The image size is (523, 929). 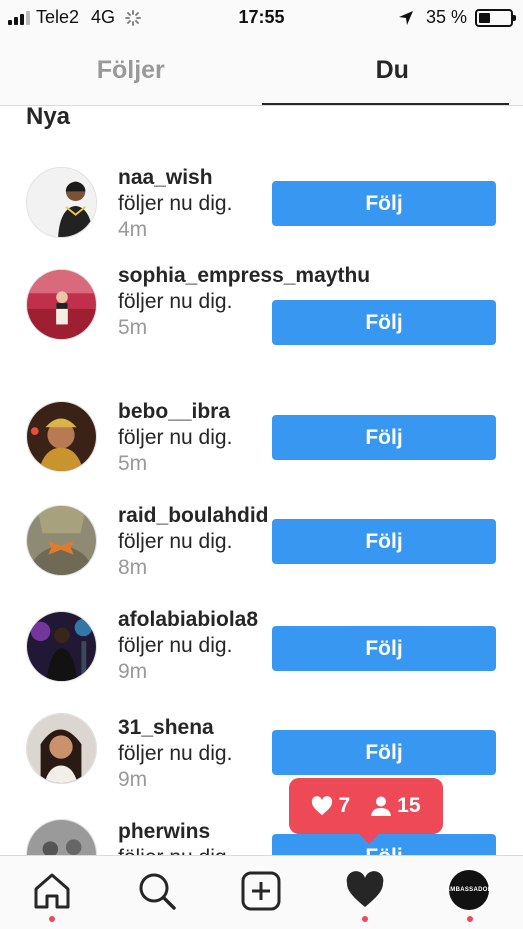 I want to click on activity-tabs: Följer Du, so click(x=261, y=72).